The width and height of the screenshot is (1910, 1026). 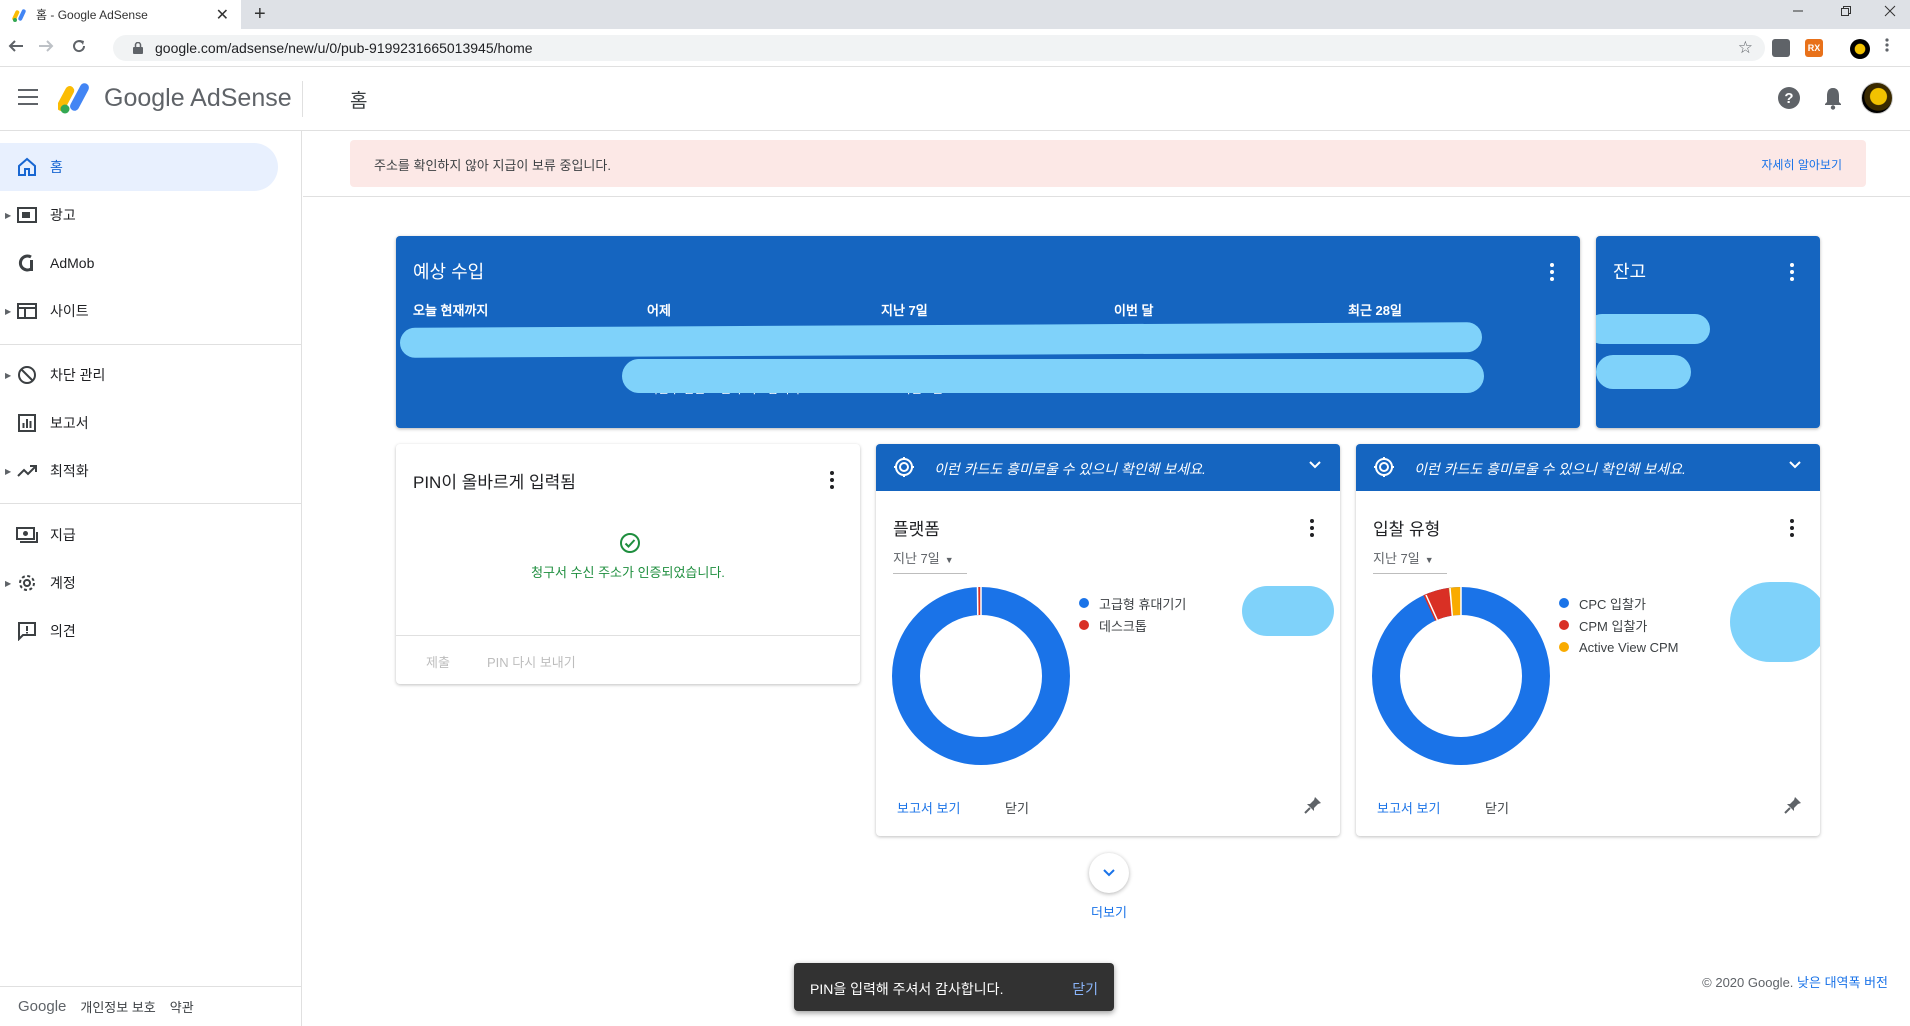 I want to click on trending-up-icon, so click(x=27, y=471).